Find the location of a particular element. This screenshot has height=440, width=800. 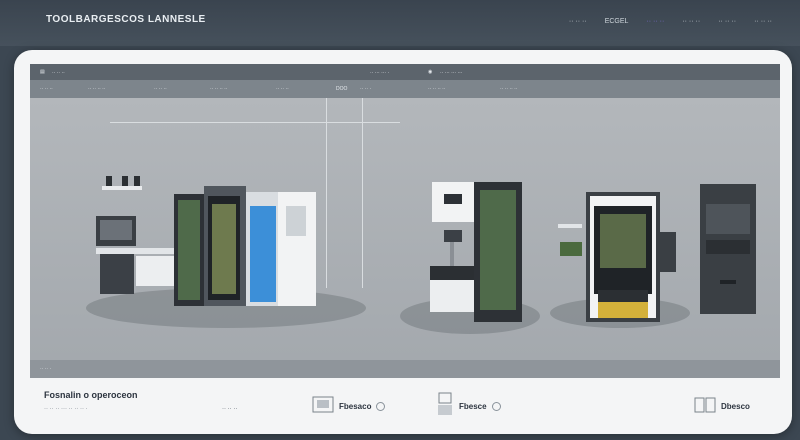

more-link: ·· ·· ·· is located at coordinates (229, 409).